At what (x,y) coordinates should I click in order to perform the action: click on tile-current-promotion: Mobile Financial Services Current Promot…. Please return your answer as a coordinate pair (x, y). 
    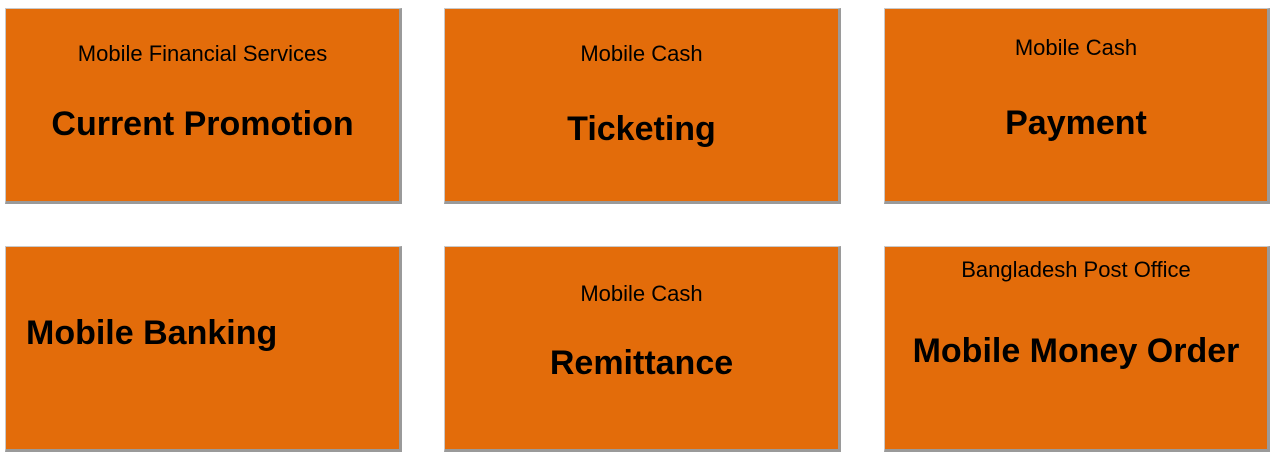
    Looking at the image, I should click on (203, 106).